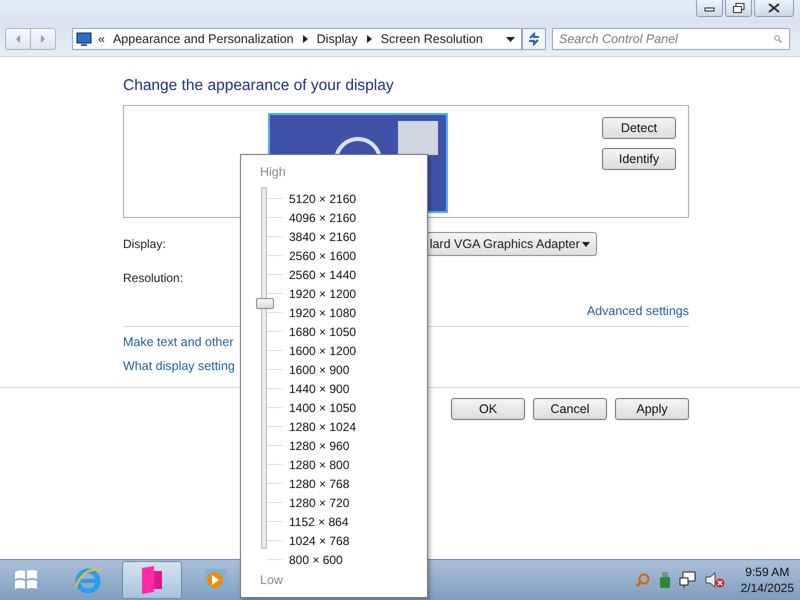 This screenshot has width=800, height=600. Describe the element at coordinates (26, 580) in the screenshot. I see `window-panes-icon` at that location.